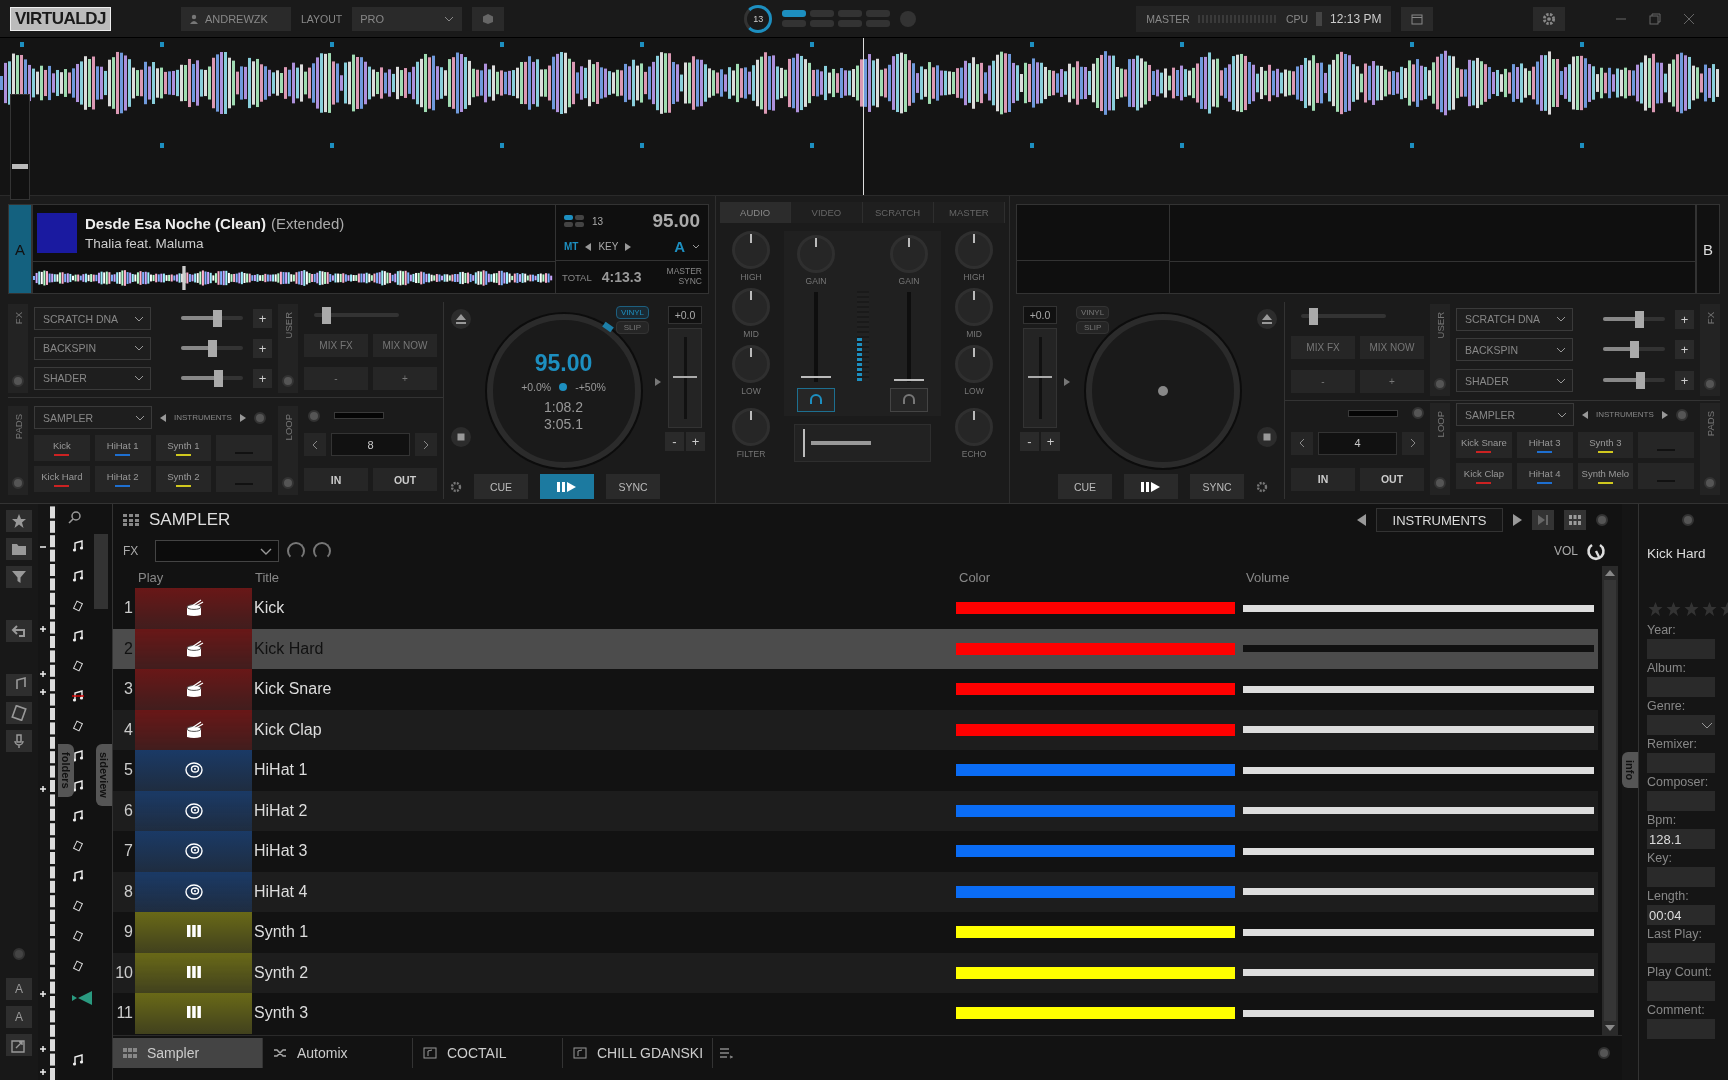 This screenshot has height=1080, width=1728. I want to click on sample-pad: Kick, so click(62, 448).